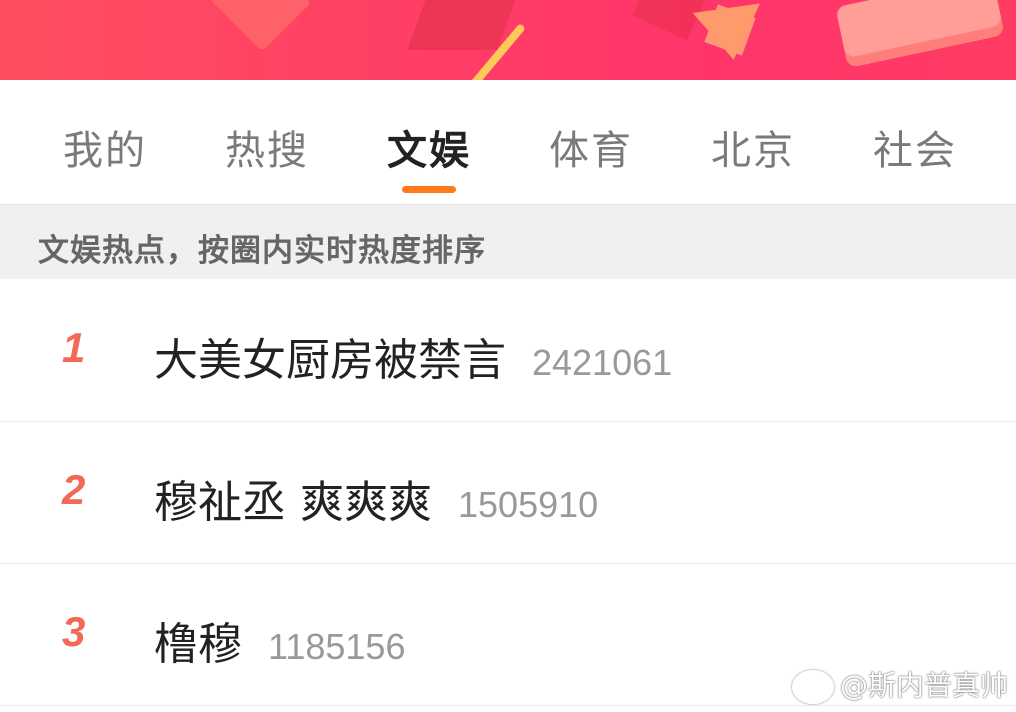 Image resolution: width=1016 pixels, height=712 pixels. What do you see at coordinates (198, 644) in the screenshot?
I see `item-title: 橹穆` at bounding box center [198, 644].